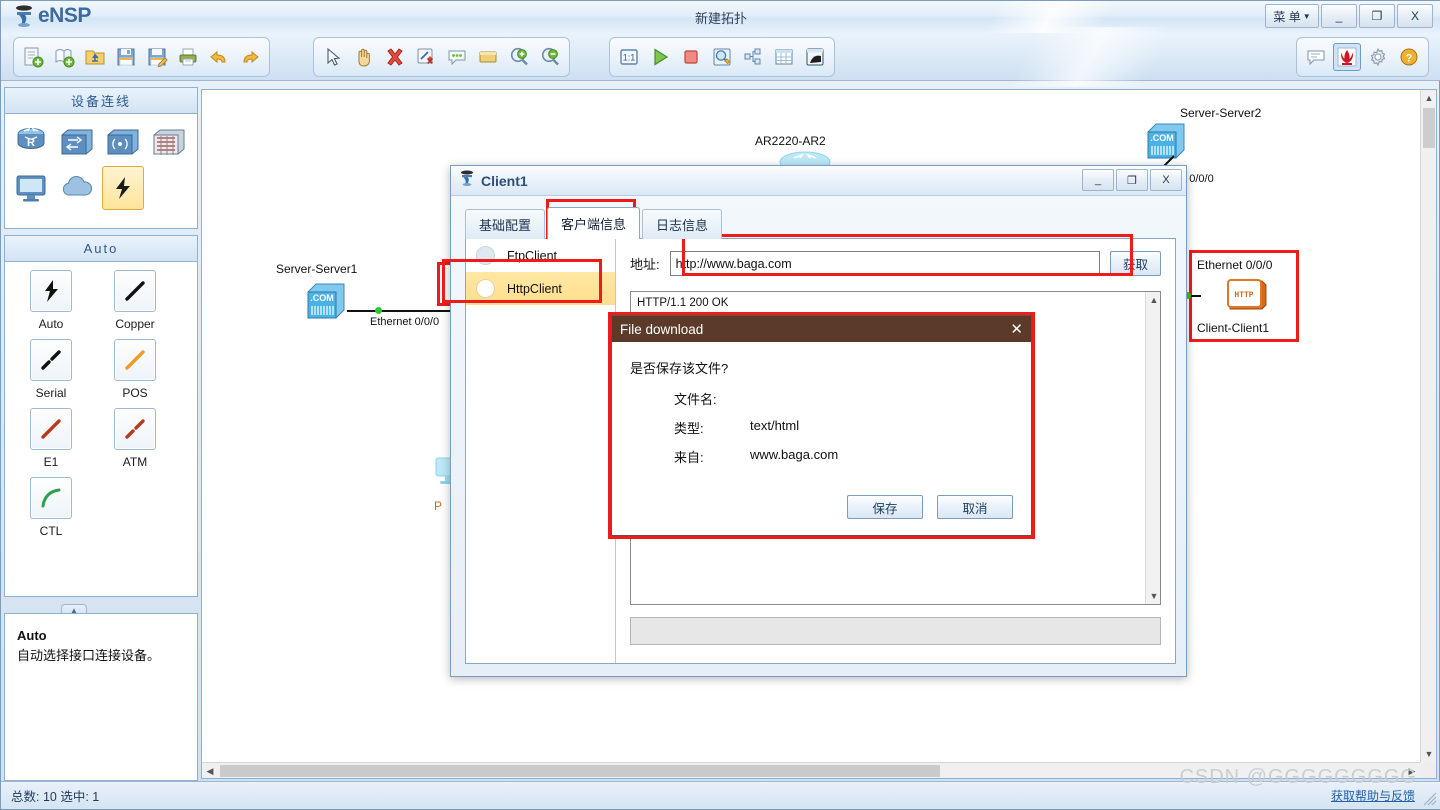 This screenshot has height=810, width=1440. I want to click on maximize-button: ❐, so click(1377, 16).